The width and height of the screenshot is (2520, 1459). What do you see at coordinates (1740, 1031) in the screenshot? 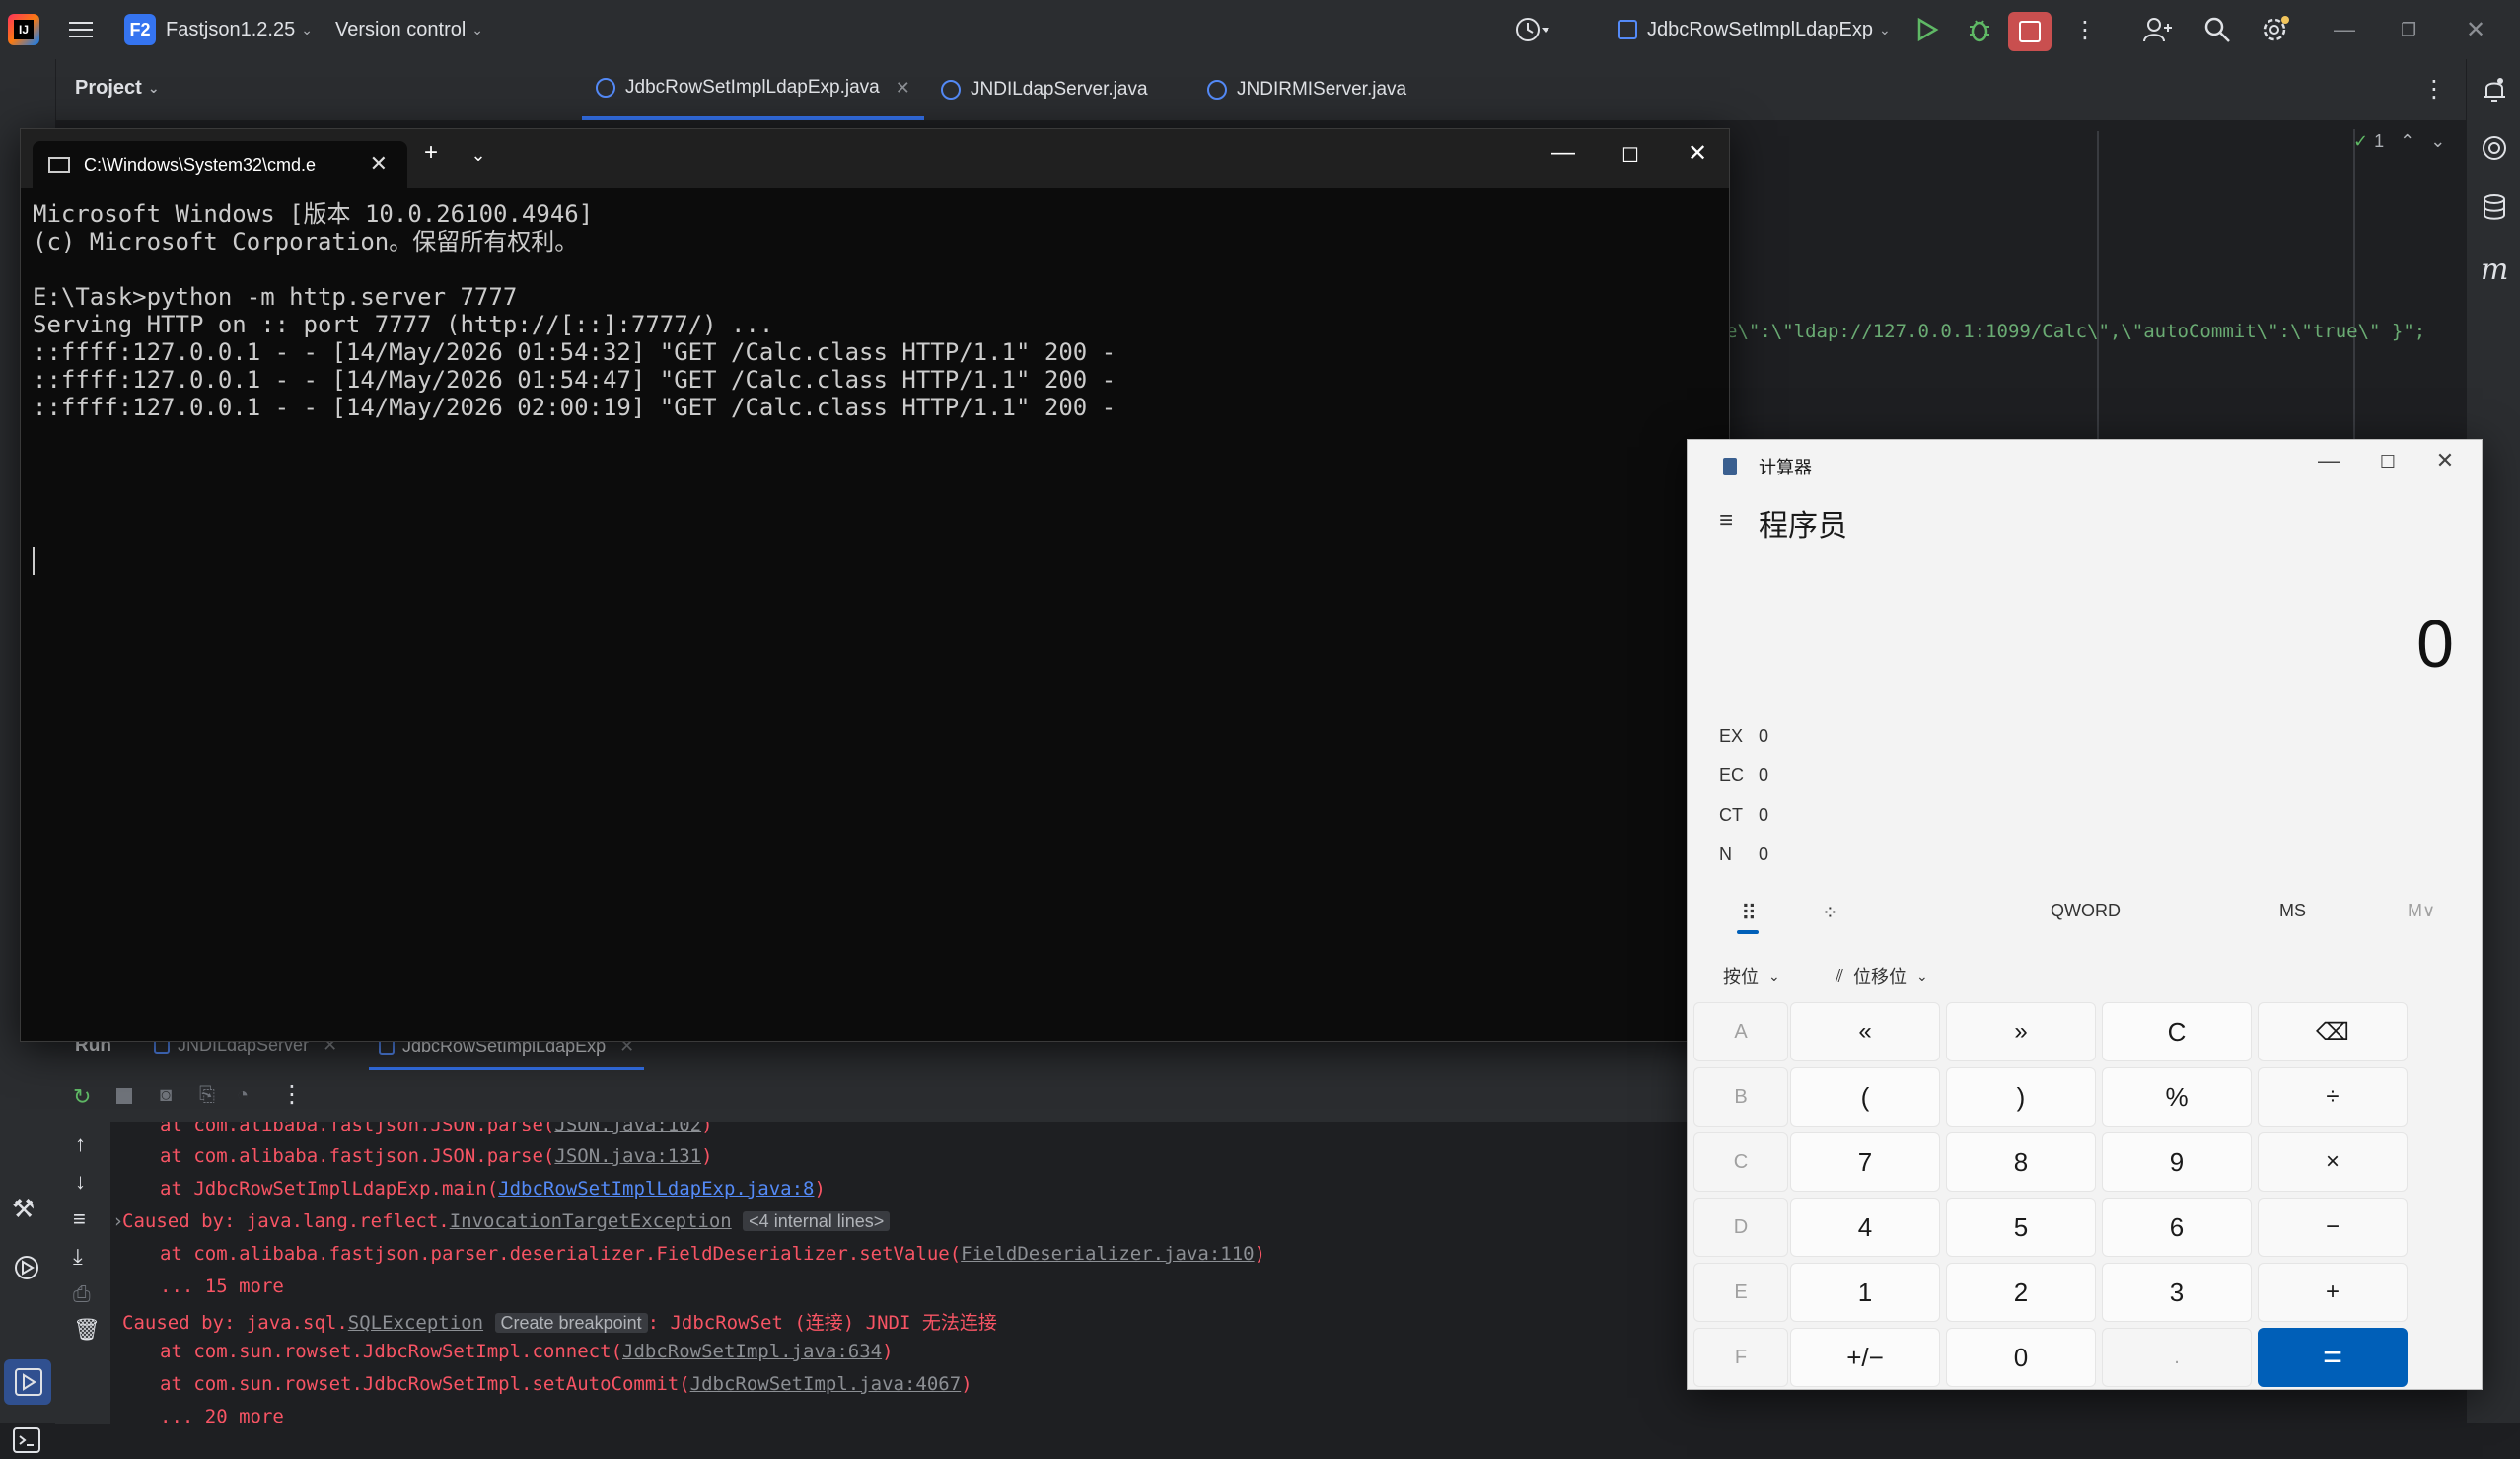
I see `calc-key: A` at bounding box center [1740, 1031].